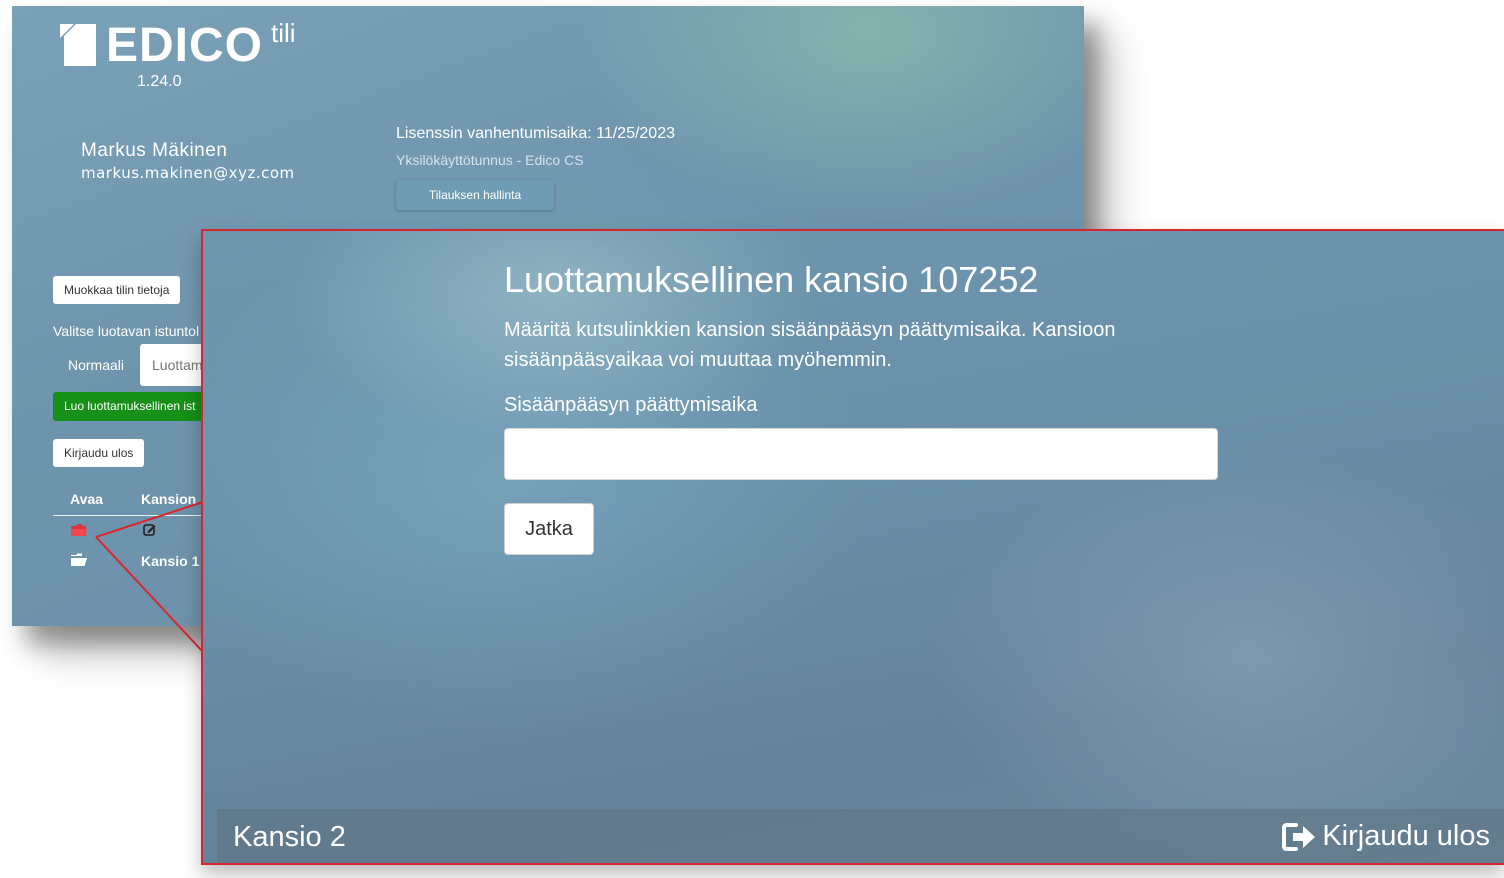 This screenshot has width=1504, height=878. I want to click on logo-suffix: tili, so click(283, 33).